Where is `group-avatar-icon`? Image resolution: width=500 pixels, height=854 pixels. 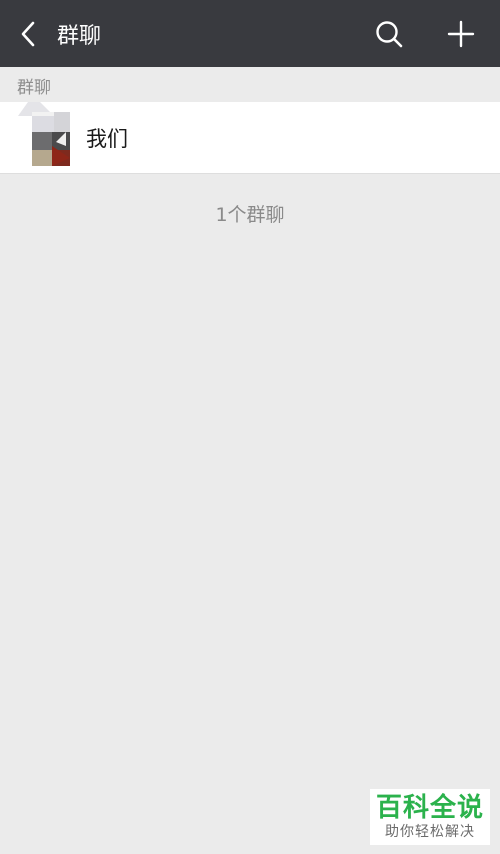 group-avatar-icon is located at coordinates (46, 135).